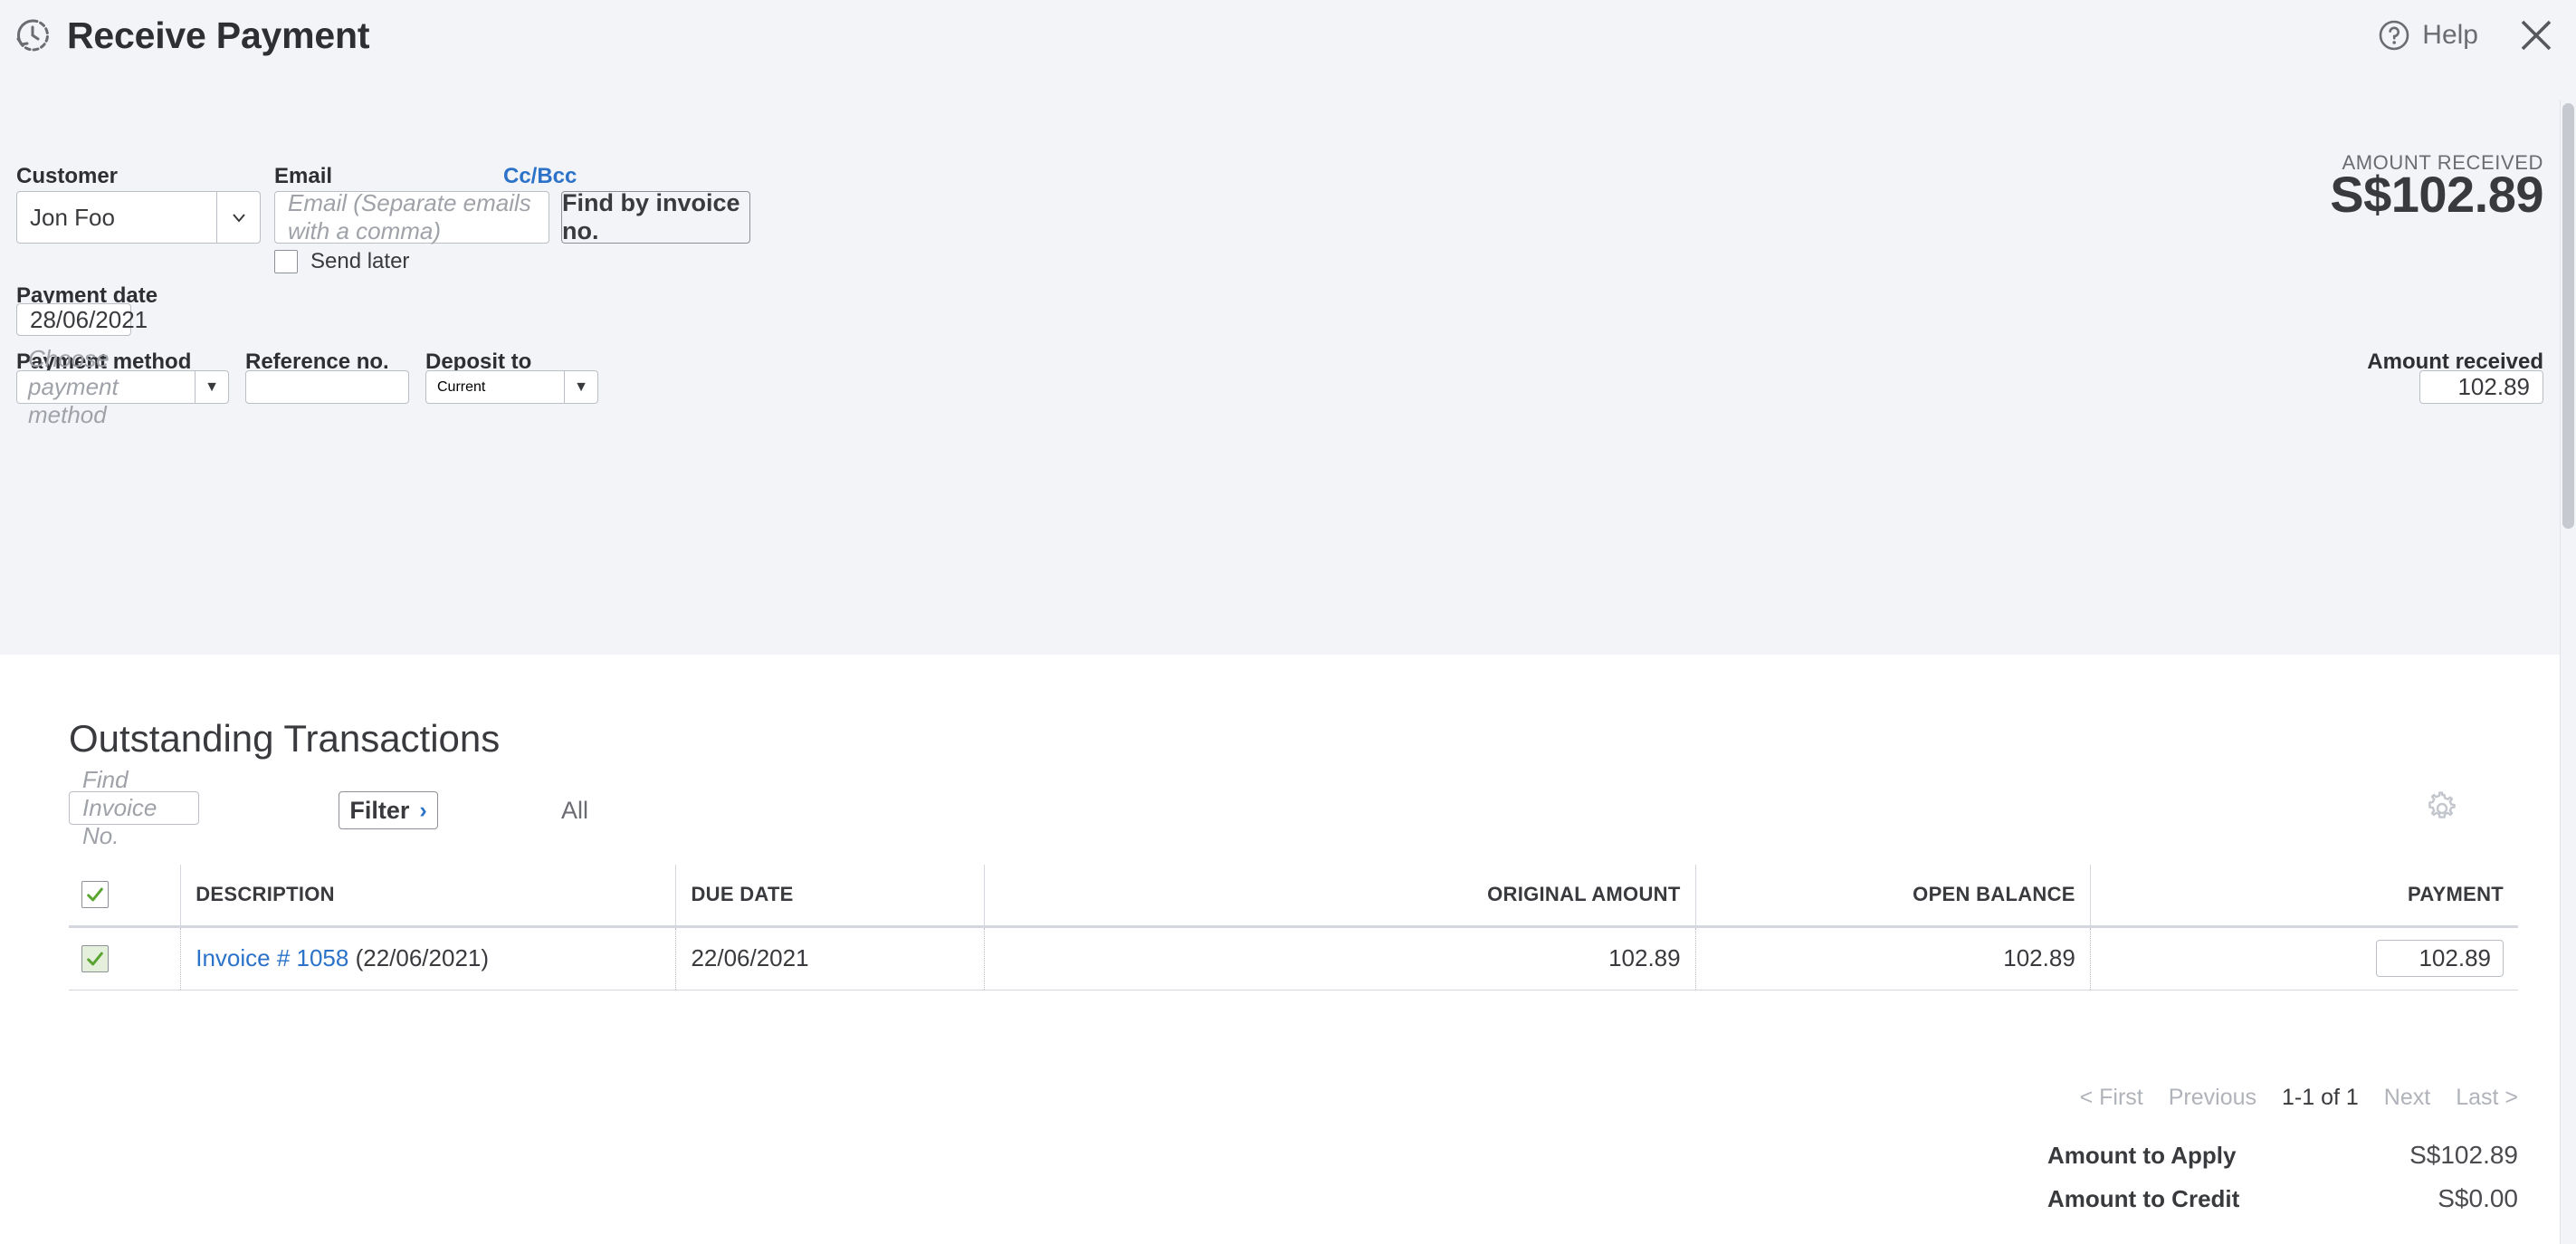  What do you see at coordinates (2536, 35) in the screenshot?
I see `close-x-icon` at bounding box center [2536, 35].